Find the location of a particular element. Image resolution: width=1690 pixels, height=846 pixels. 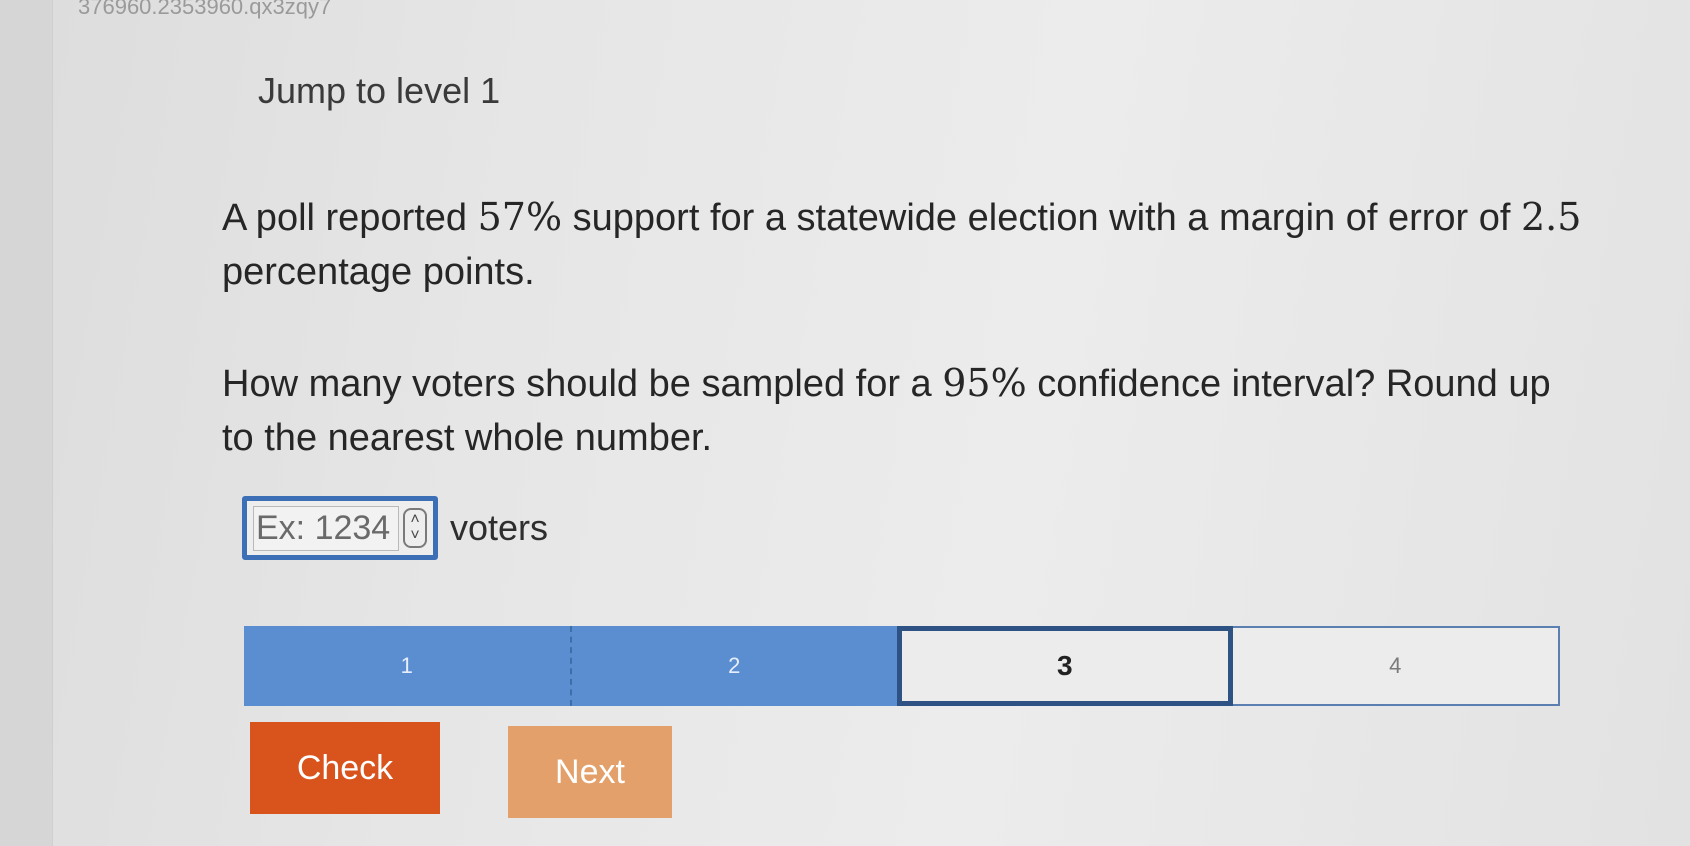

level-label: 4 is located at coordinates (1395, 665).